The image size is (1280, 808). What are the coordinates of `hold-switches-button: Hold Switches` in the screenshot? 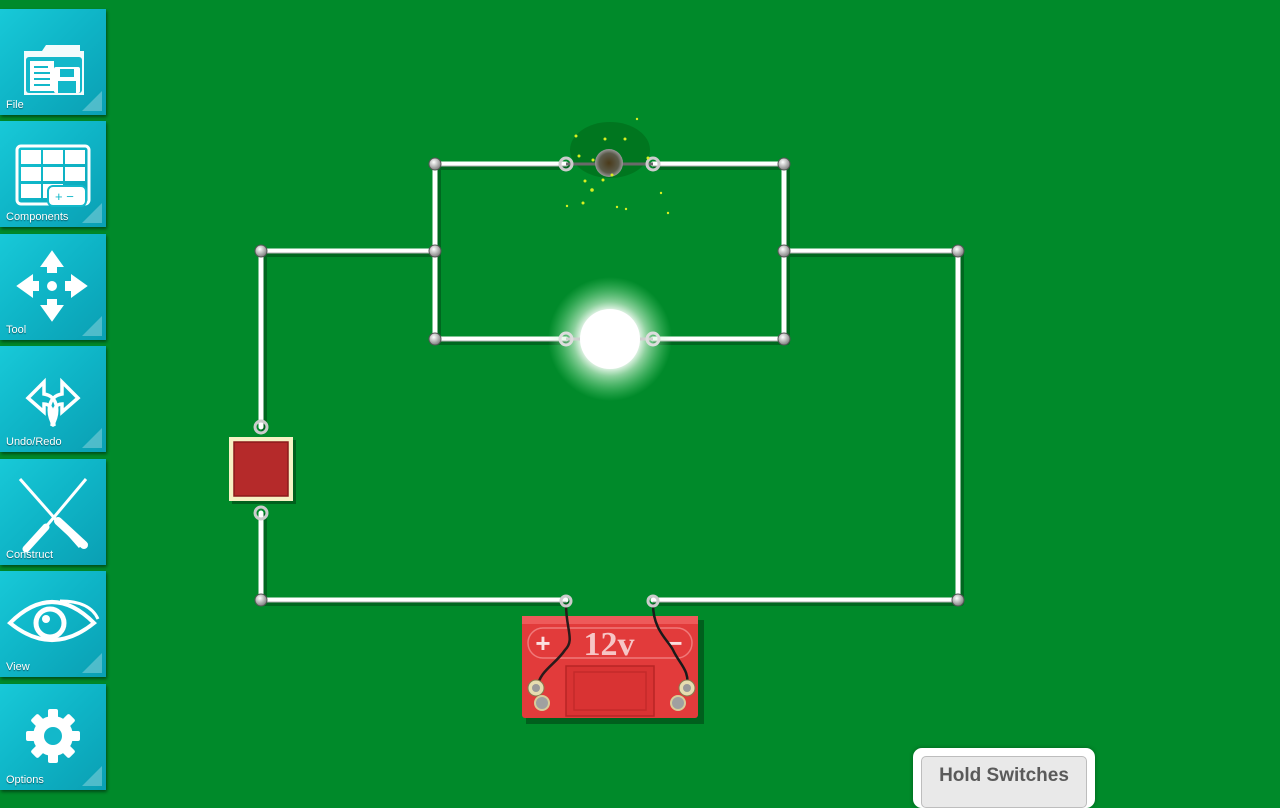 It's located at (1004, 778).